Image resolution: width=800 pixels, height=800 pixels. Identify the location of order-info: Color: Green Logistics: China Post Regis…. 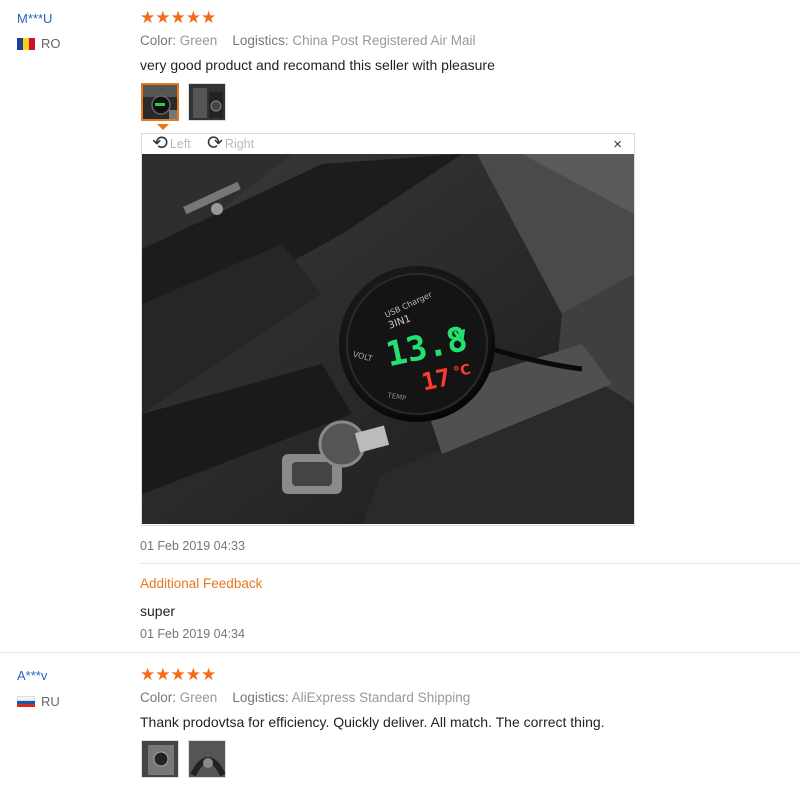
(307, 40).